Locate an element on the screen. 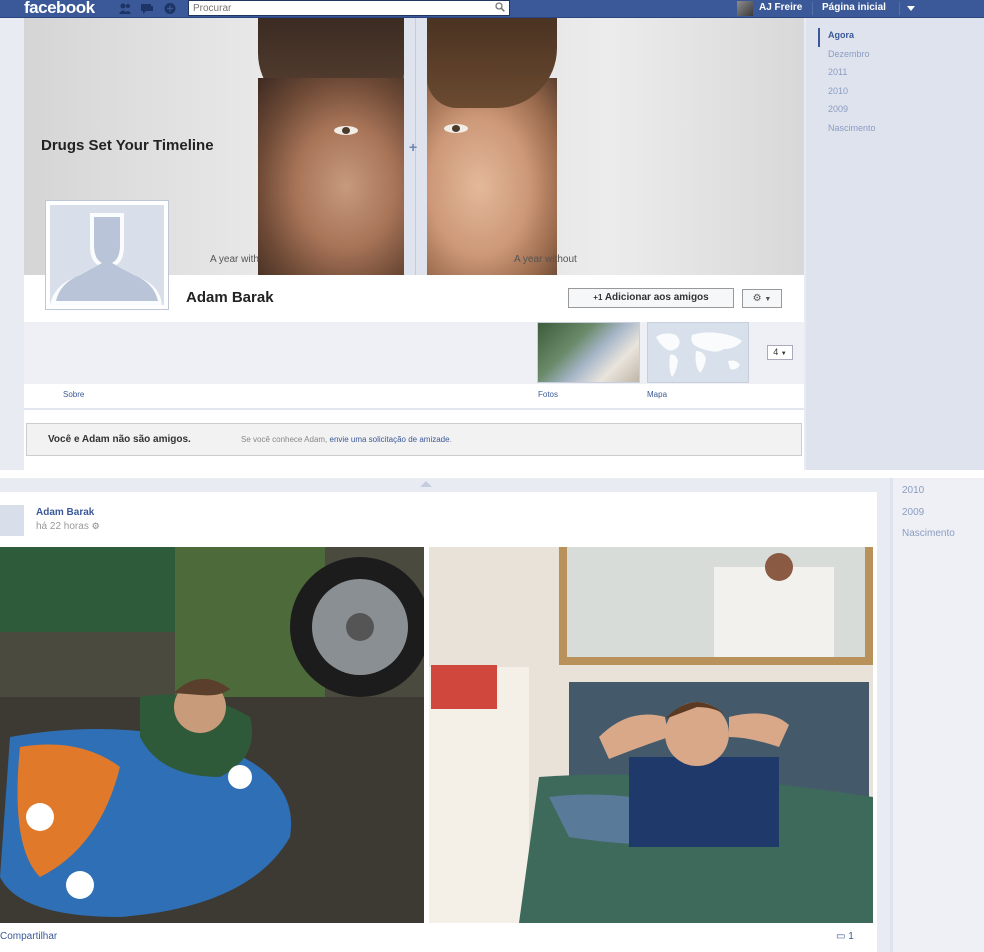 This screenshot has height=952, width=984. notice-prefix: Se você conhece Adam, is located at coordinates (284, 439).